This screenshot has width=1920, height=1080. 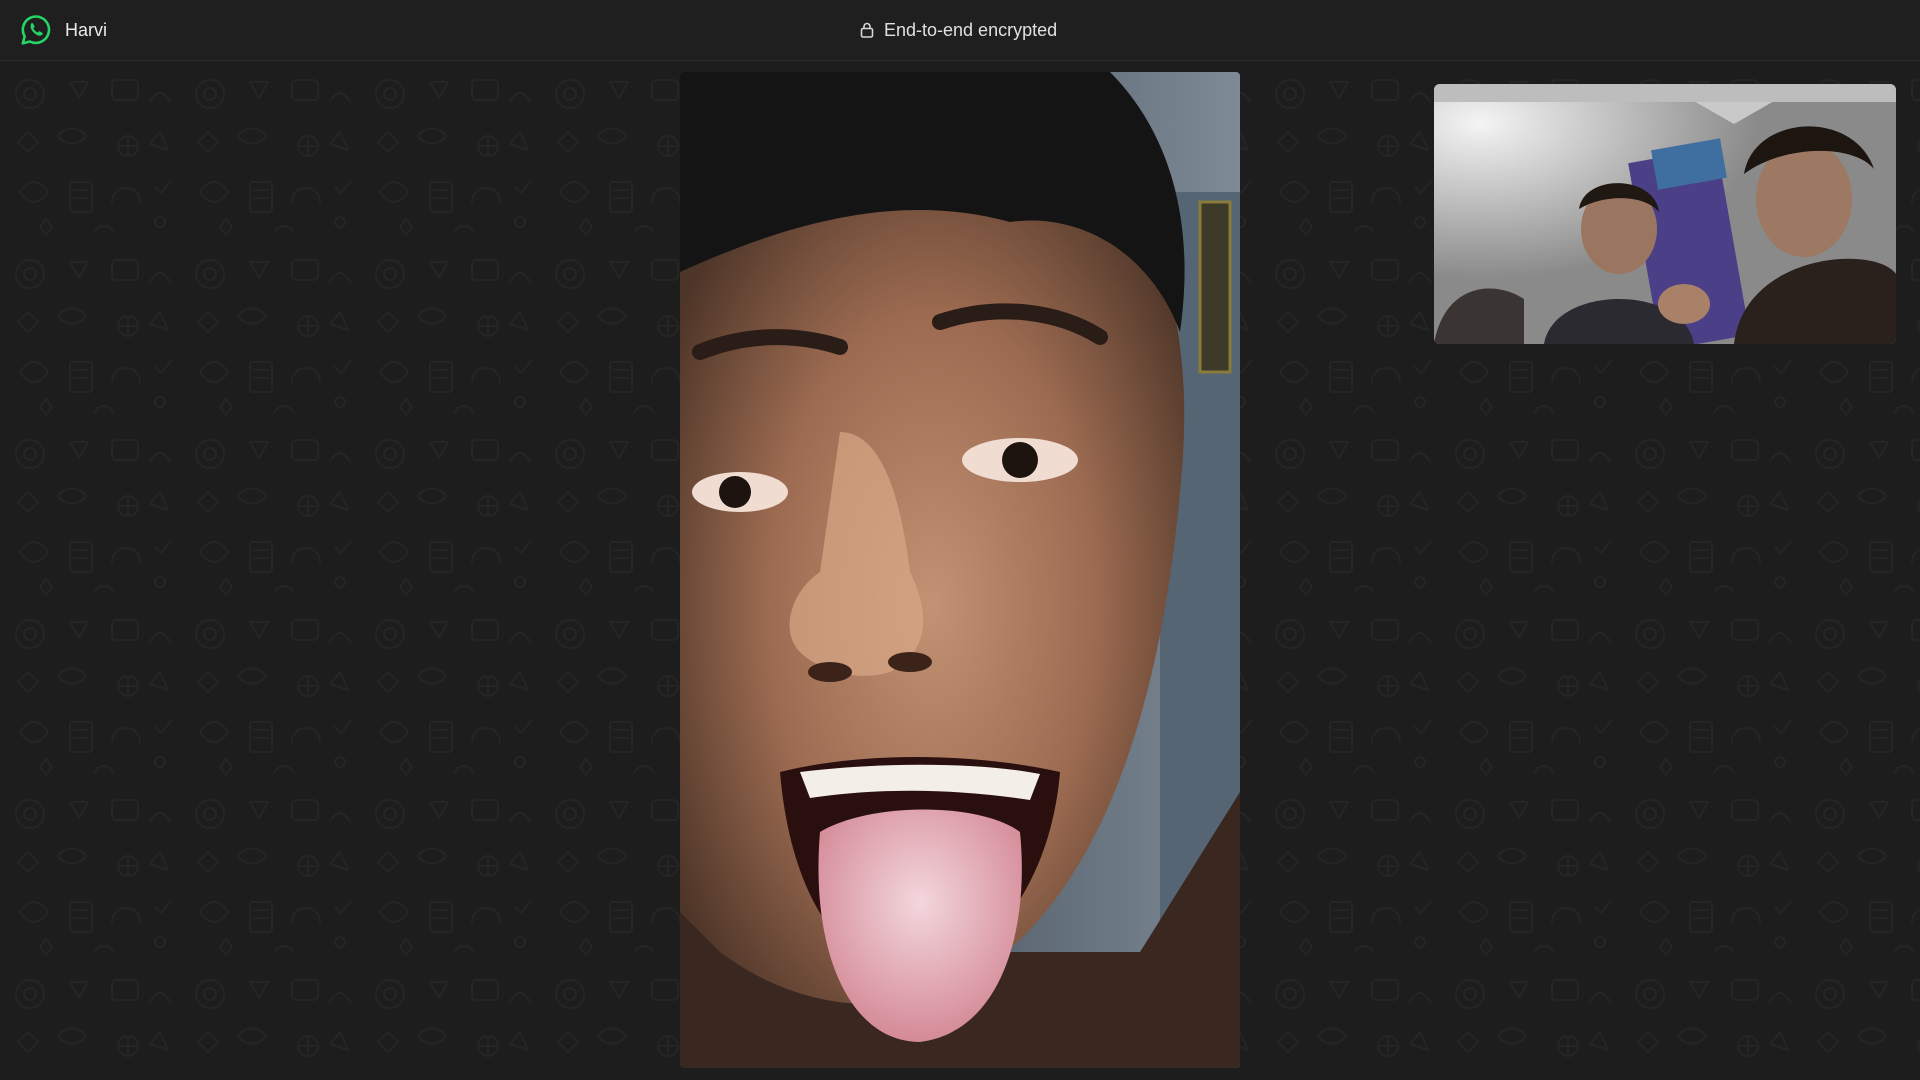 What do you see at coordinates (86, 30) in the screenshot?
I see `caller-name: Harvi` at bounding box center [86, 30].